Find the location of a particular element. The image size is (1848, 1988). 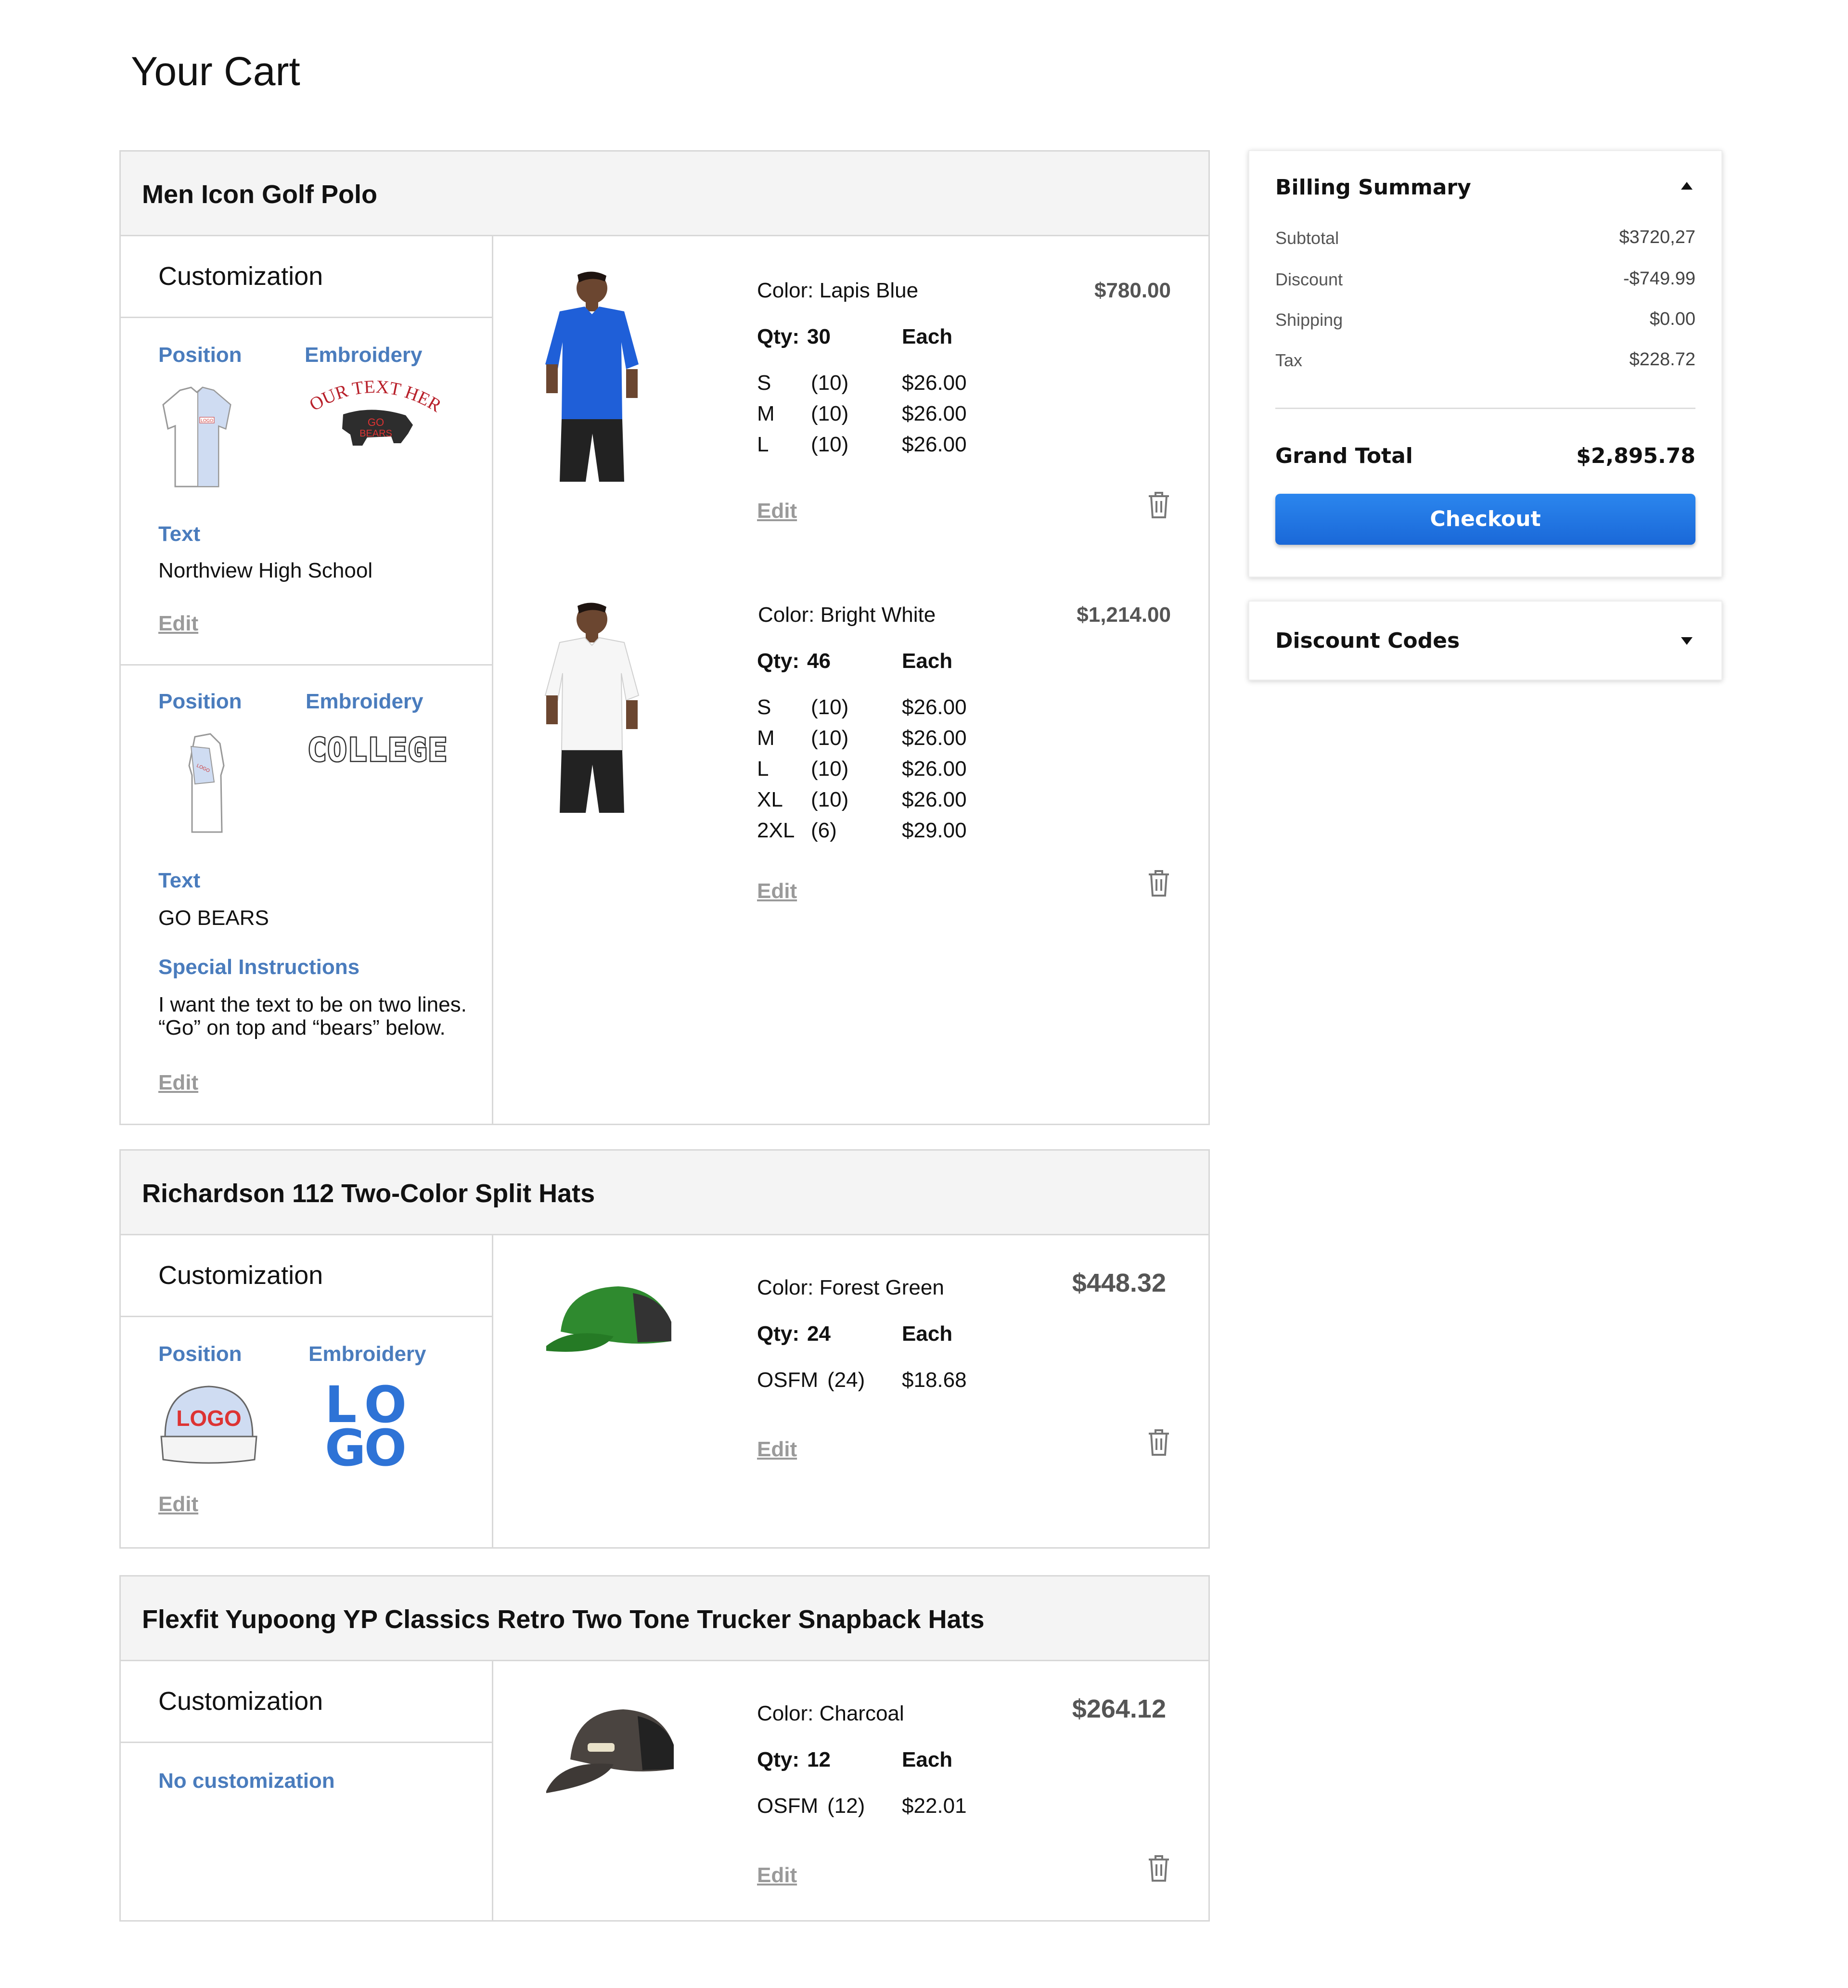

tax-value: $228.72 is located at coordinates (1662, 359).